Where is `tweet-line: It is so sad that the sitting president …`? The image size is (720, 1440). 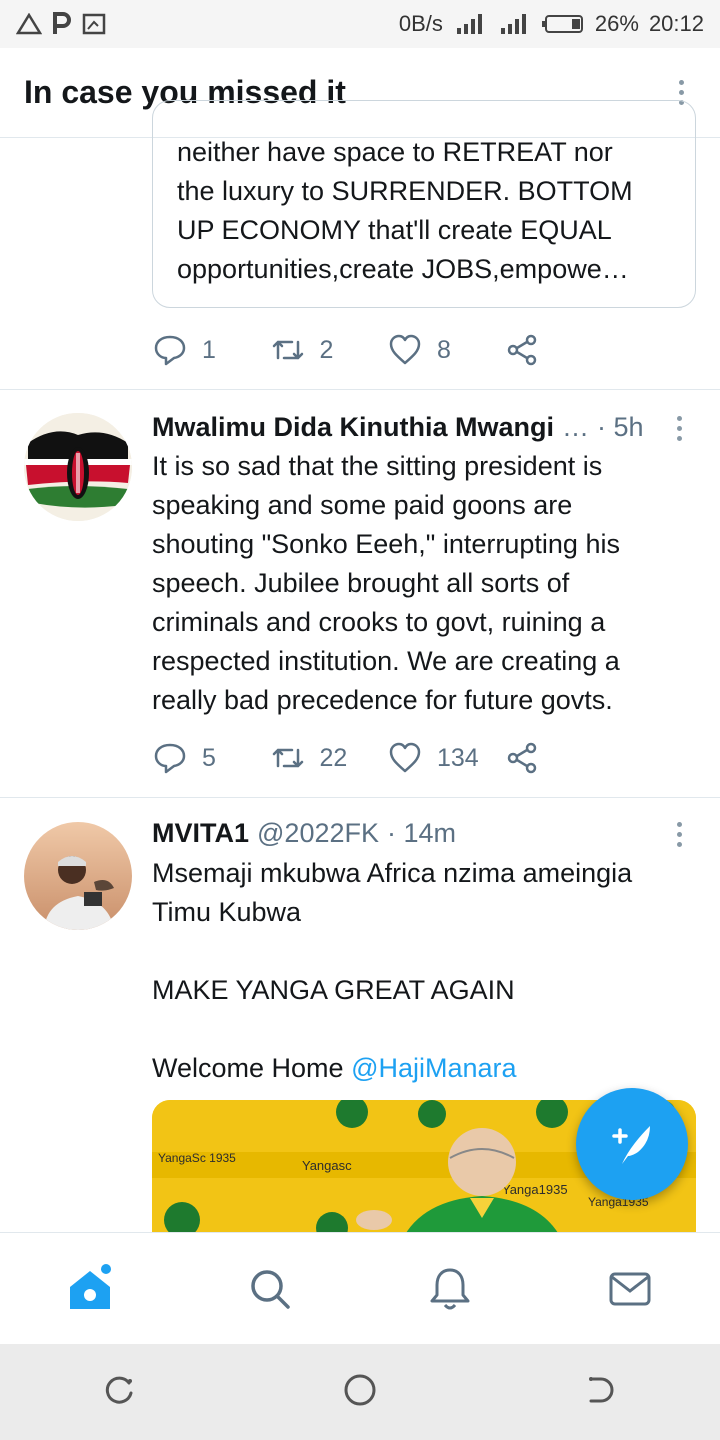
tweet-line: It is so sad that the sitting president … is located at coordinates (377, 466).